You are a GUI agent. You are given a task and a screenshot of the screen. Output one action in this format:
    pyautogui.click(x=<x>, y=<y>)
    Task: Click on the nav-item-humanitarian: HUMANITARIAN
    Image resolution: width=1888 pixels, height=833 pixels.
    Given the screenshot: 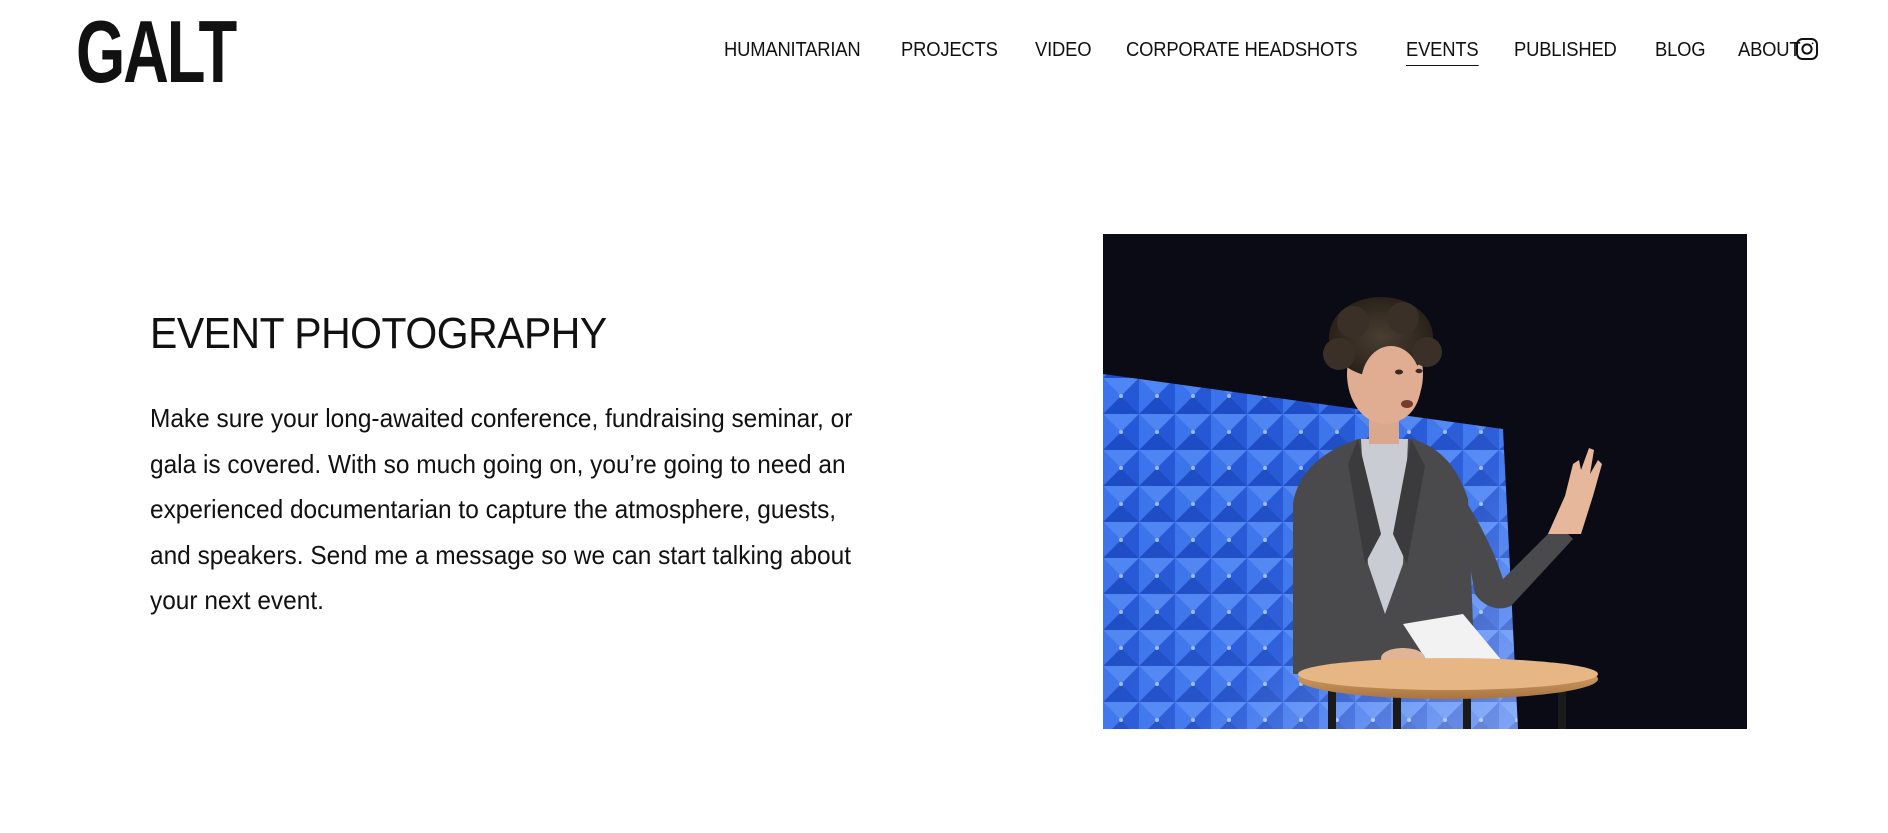 What is the action you would take?
    pyautogui.click(x=798, y=52)
    